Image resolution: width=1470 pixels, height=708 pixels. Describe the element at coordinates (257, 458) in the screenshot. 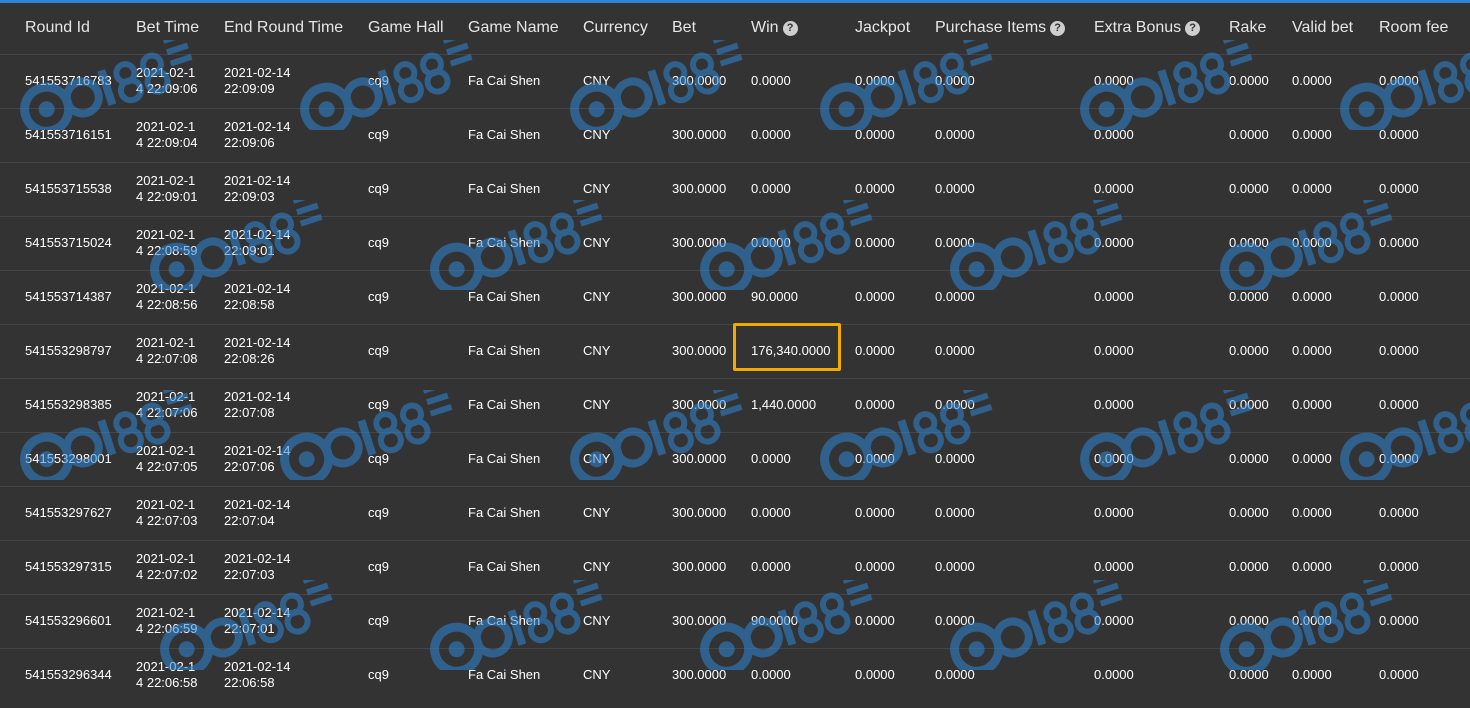

I see `cell-value: 2021-02-14 22:07:06` at that location.